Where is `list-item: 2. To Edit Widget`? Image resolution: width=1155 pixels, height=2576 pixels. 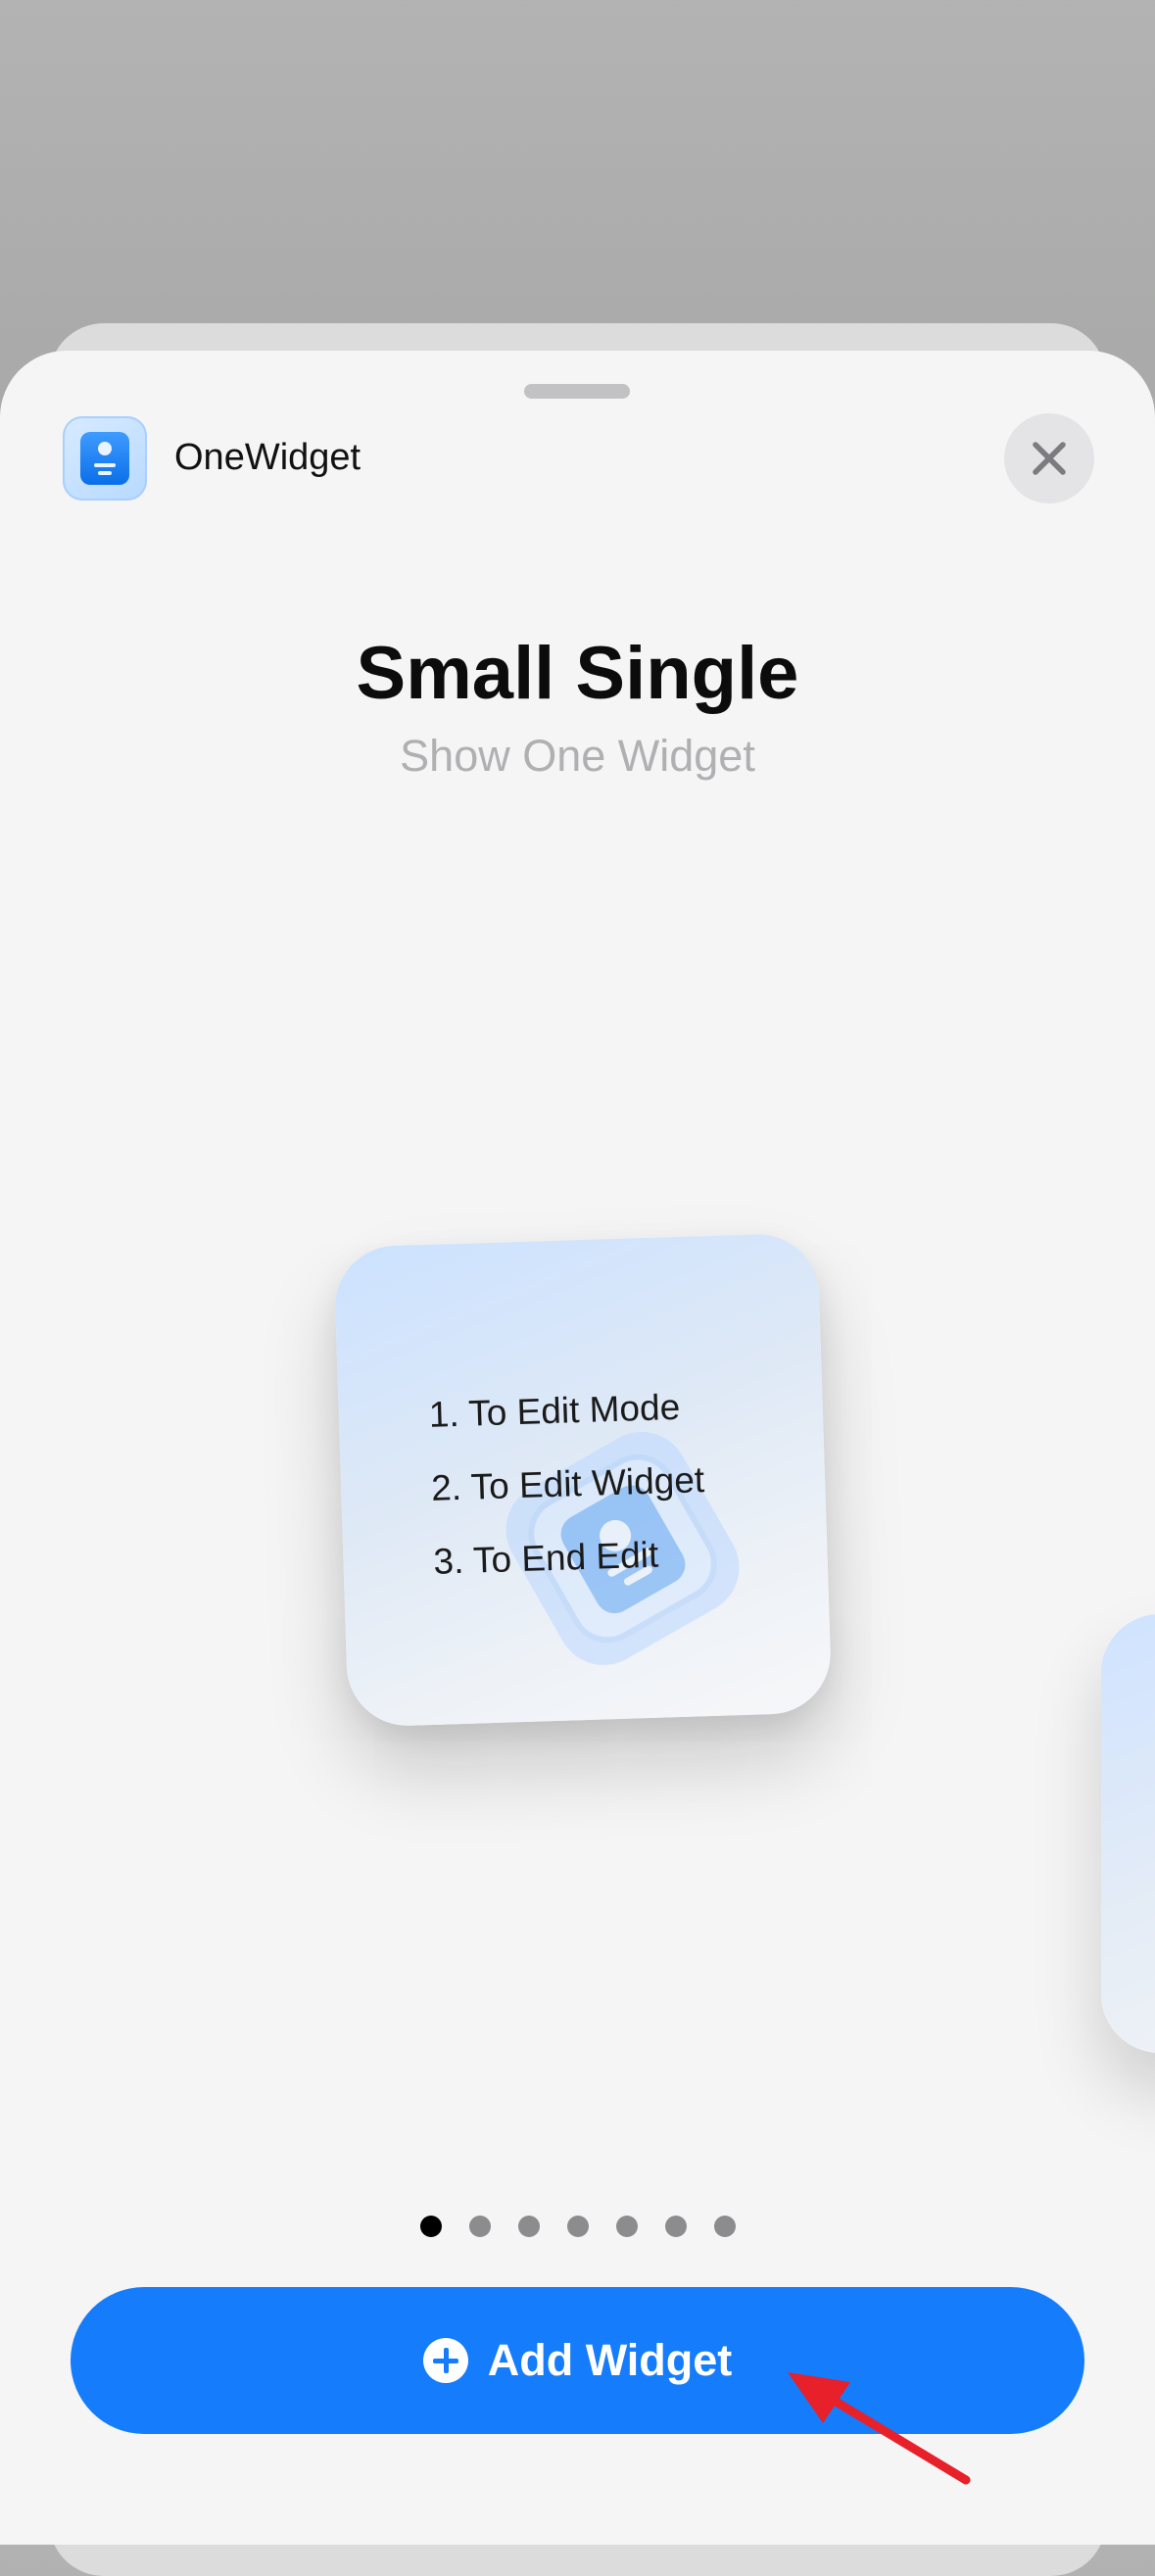
list-item: 2. To Edit Widget is located at coordinates (567, 1483).